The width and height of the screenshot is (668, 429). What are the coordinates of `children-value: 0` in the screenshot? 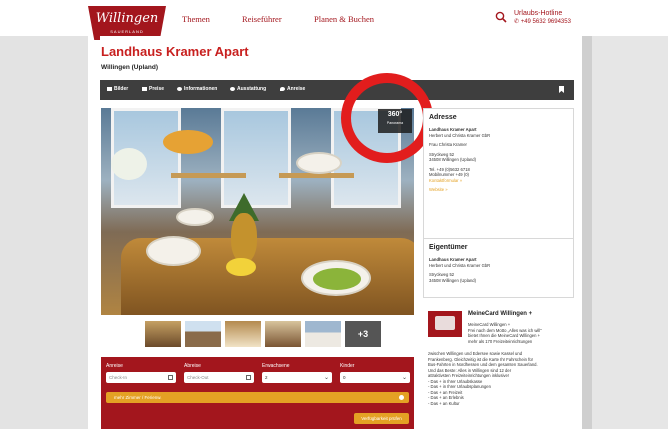 It's located at (344, 377).